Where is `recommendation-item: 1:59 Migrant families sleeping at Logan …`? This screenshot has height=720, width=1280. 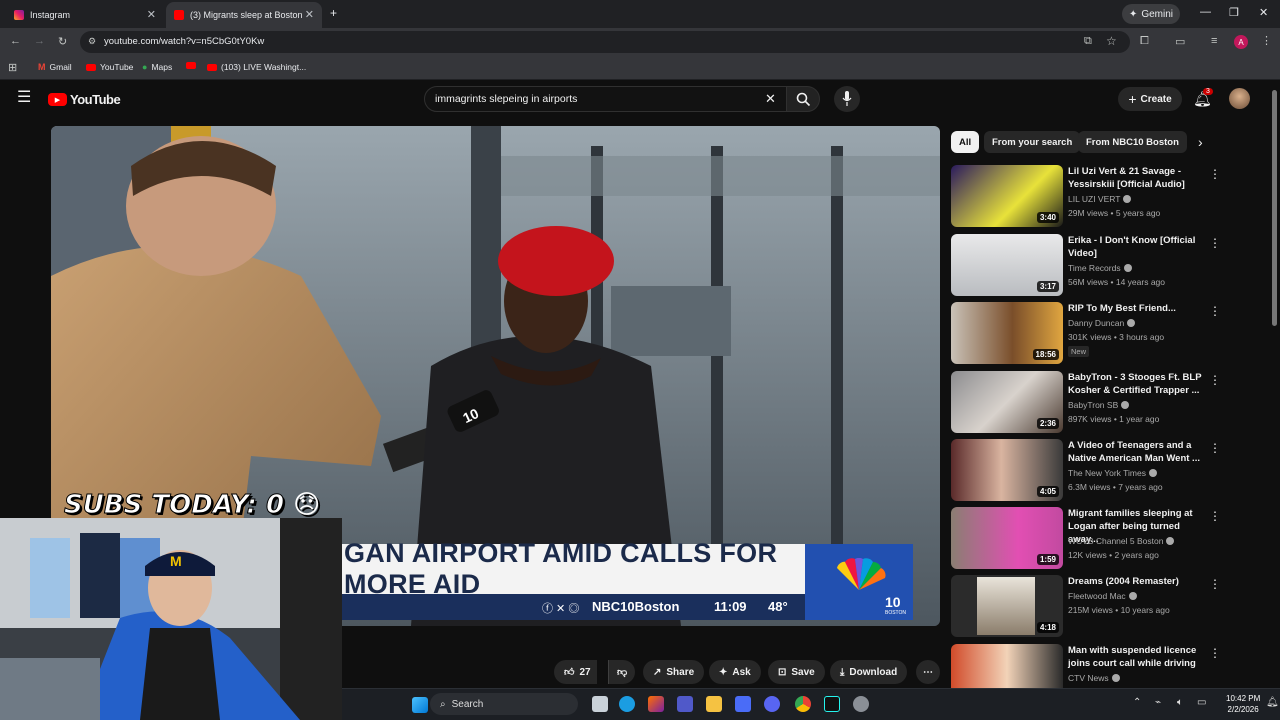
recommendation-item: 1:59 Migrant families sleeping at Logan … is located at coordinates (1112, 539).